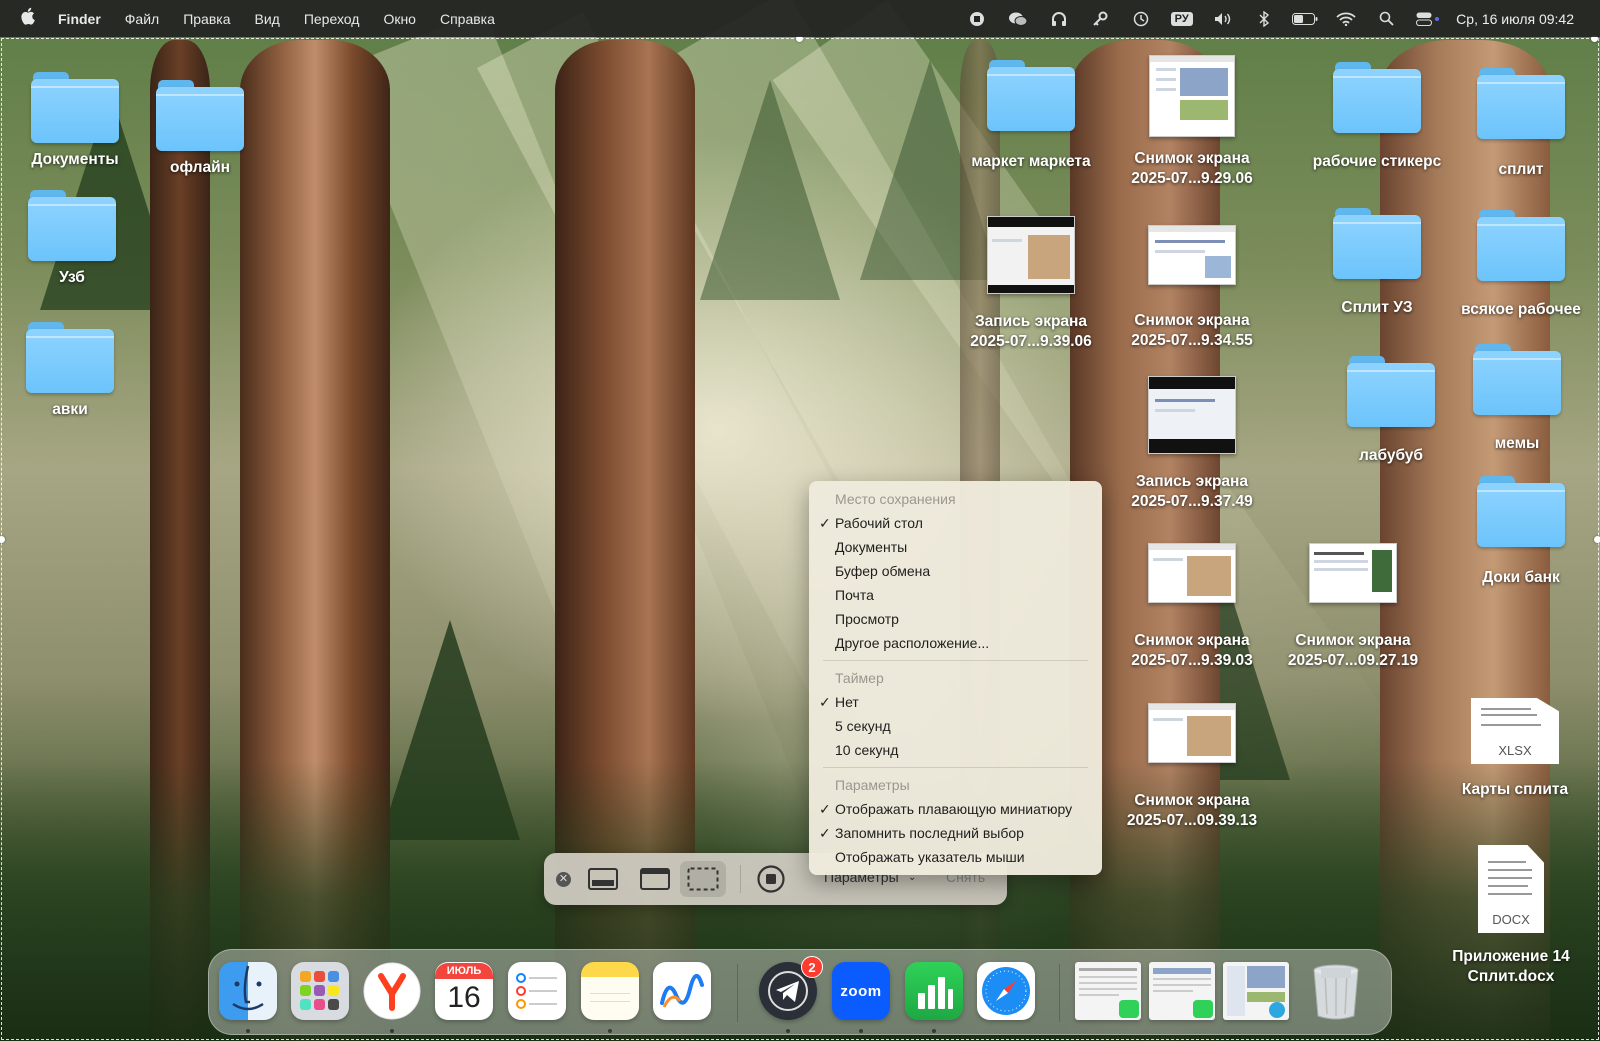 The image size is (1600, 1041). Describe the element at coordinates (1192, 288) in the screenshot. I see `screenshot-file-93455: Снимок экрана 2025-07...9.34.55` at that location.